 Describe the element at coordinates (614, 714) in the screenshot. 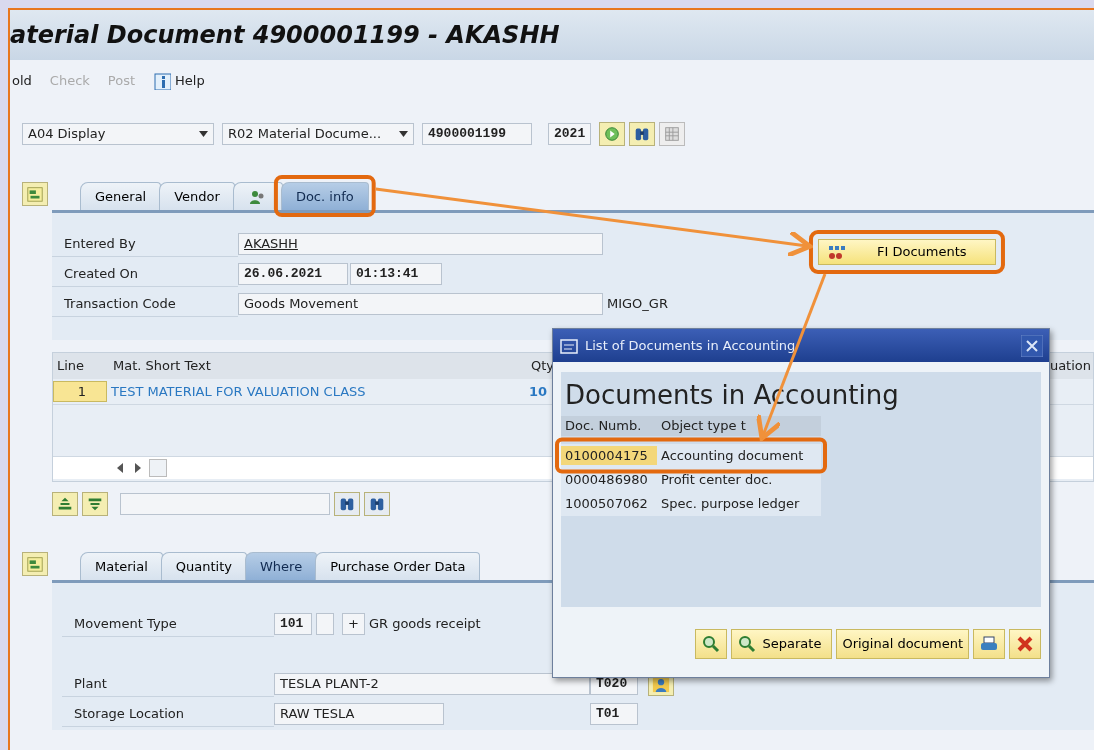

I see `input-field: T01` at that location.